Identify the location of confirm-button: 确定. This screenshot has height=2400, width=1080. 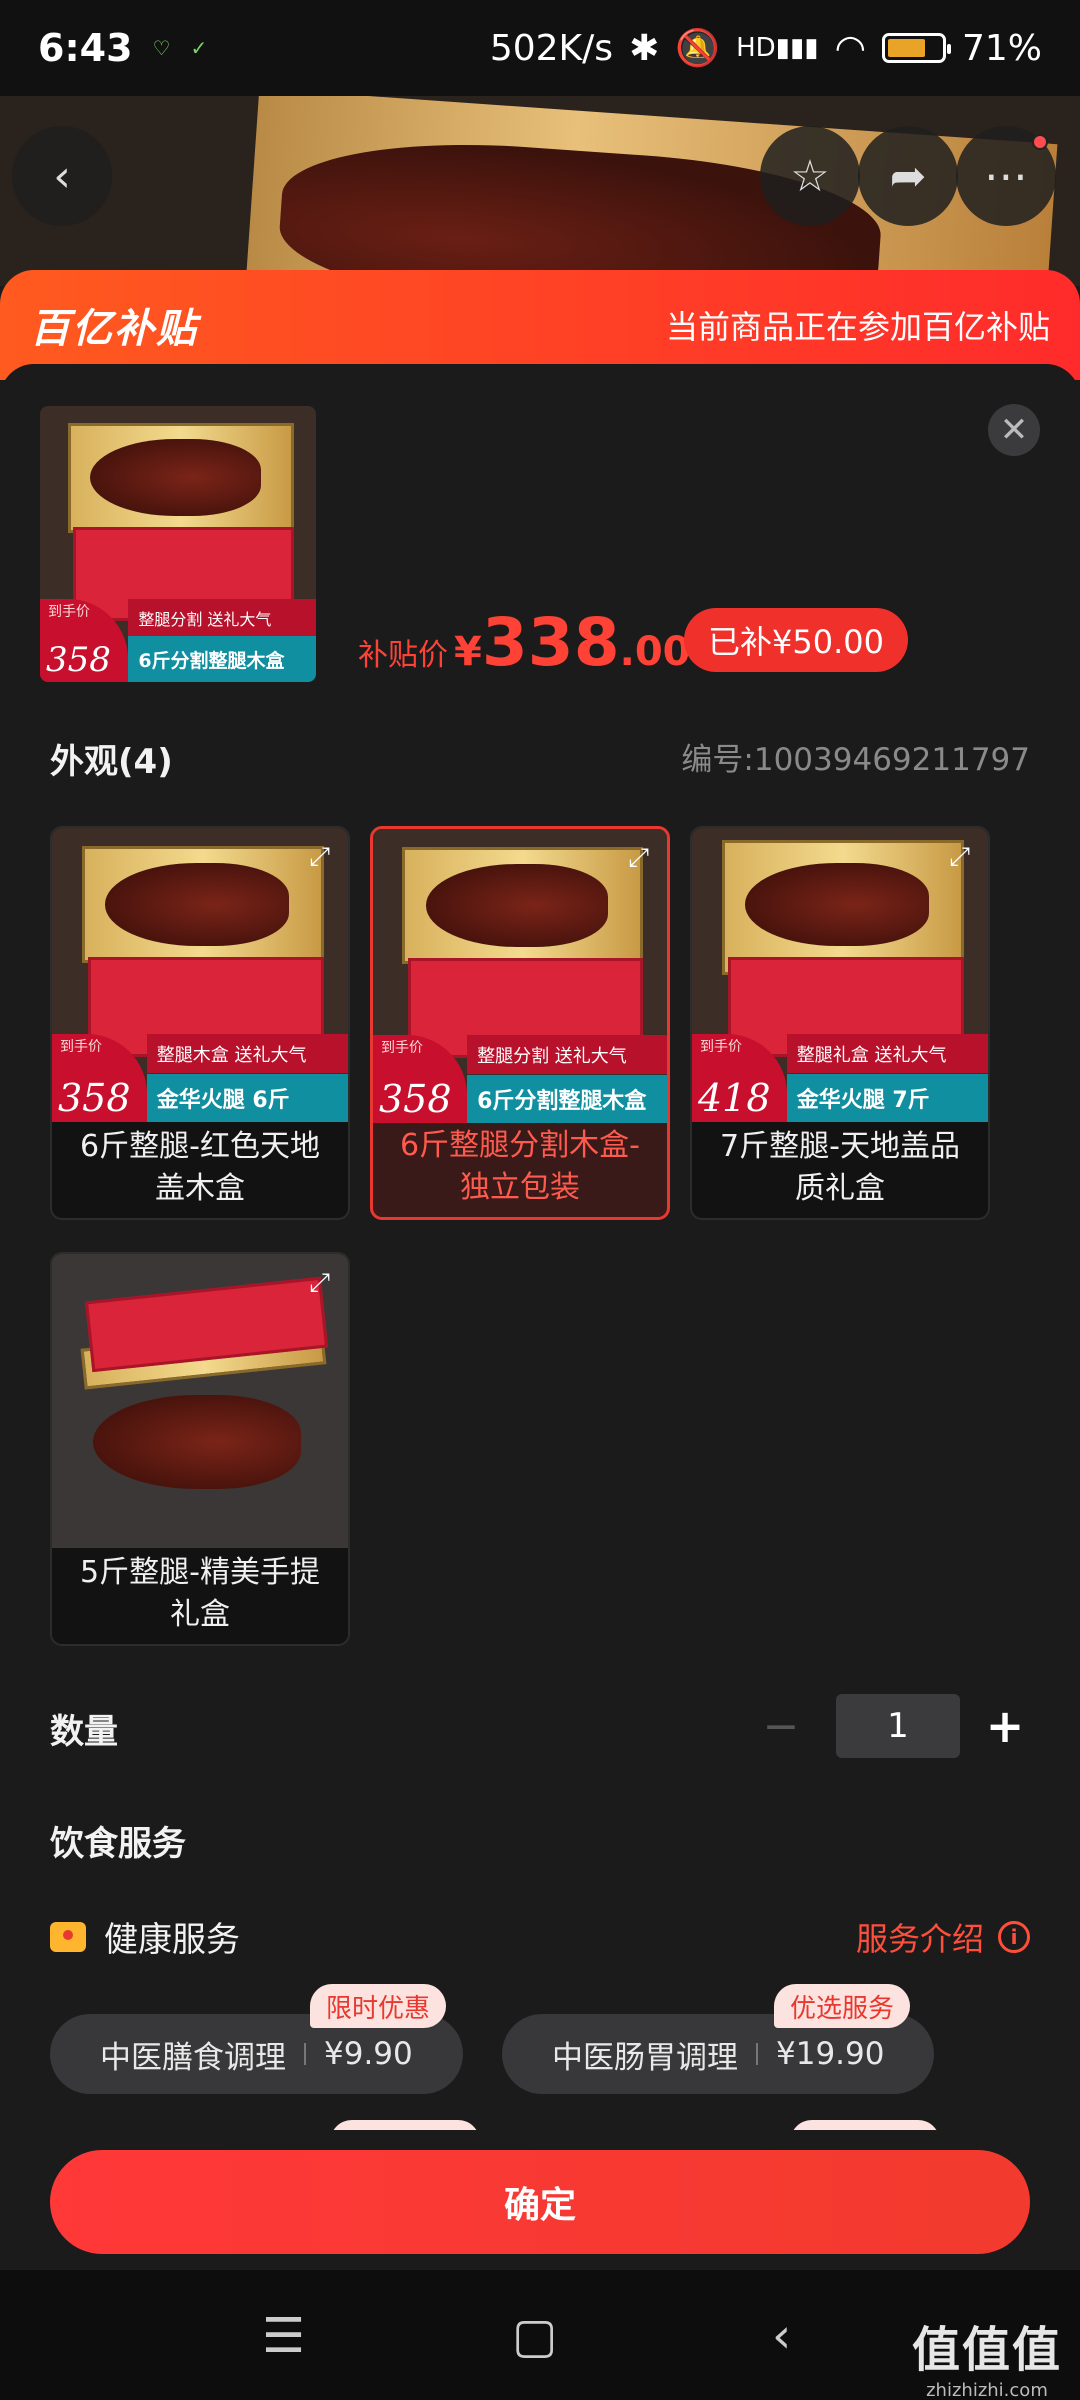
(540, 2202).